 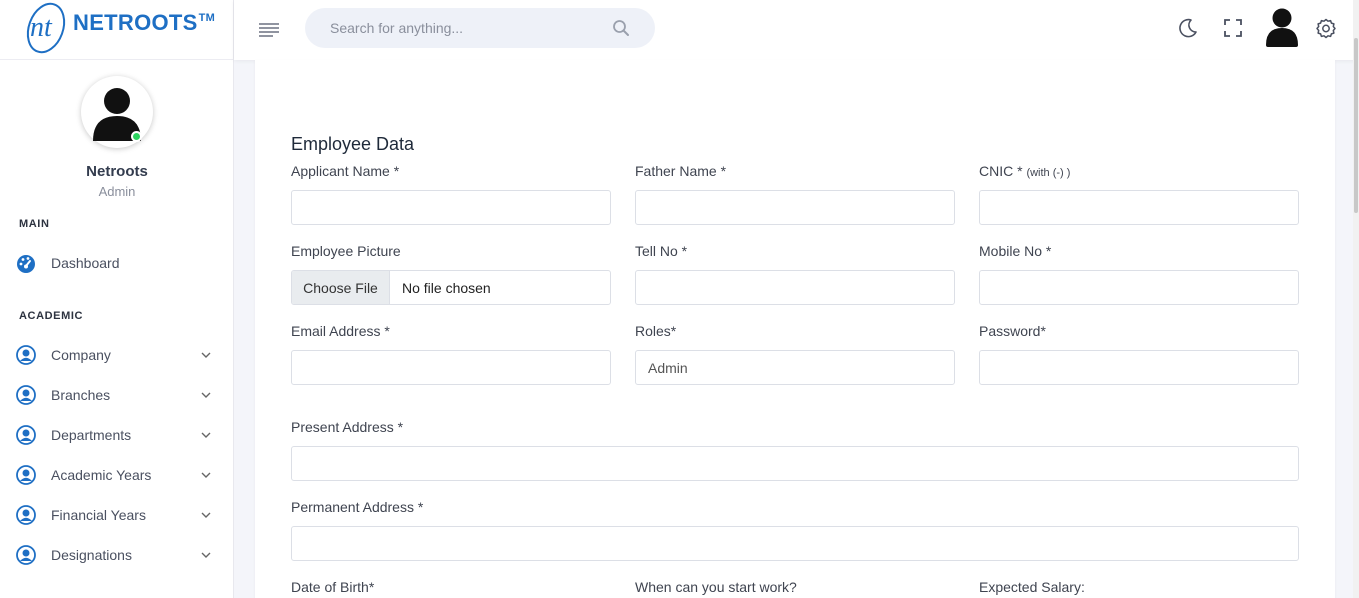 What do you see at coordinates (1139, 207) in the screenshot?
I see `cnic-field` at bounding box center [1139, 207].